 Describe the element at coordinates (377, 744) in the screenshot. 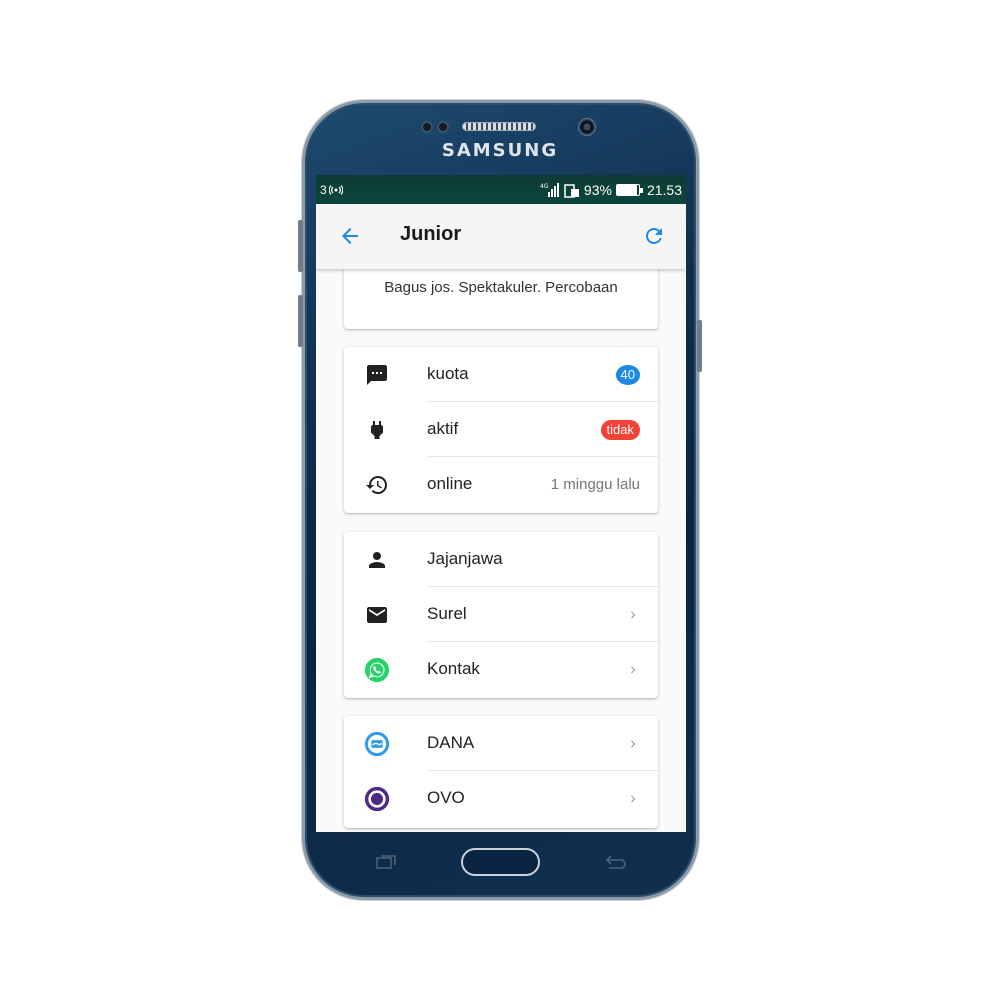

I see `dana-icon` at that location.